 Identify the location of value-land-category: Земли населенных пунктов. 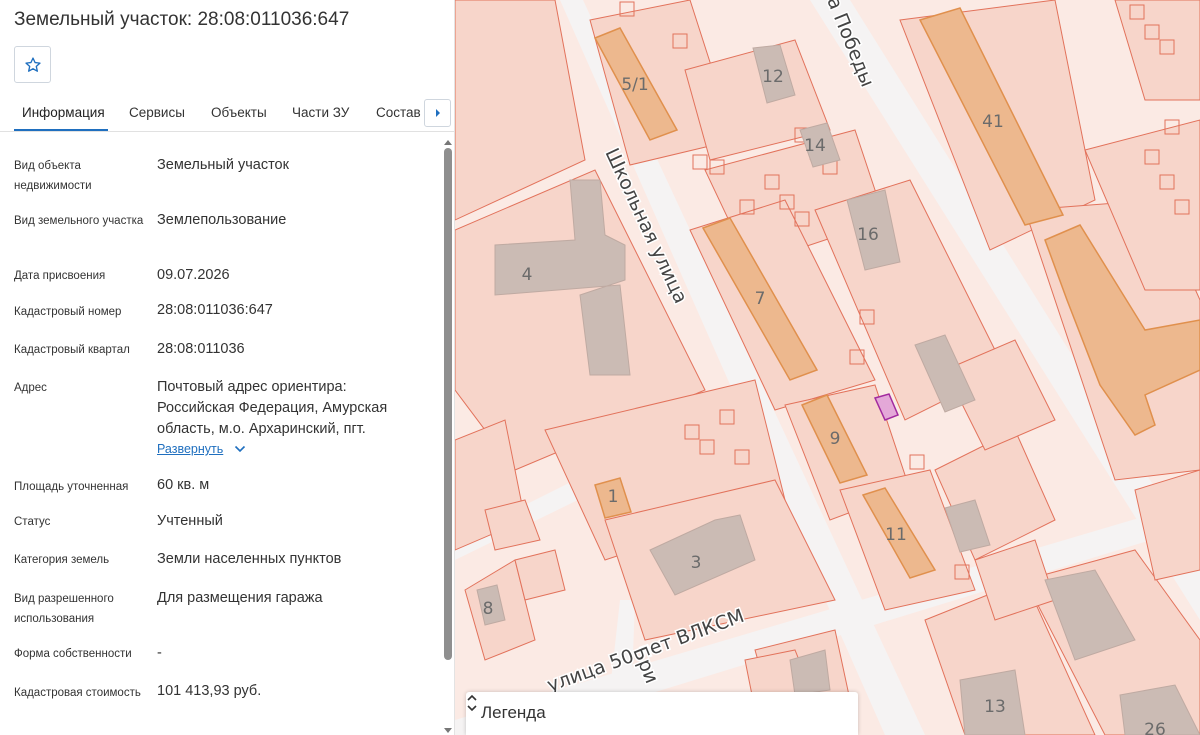
(249, 559).